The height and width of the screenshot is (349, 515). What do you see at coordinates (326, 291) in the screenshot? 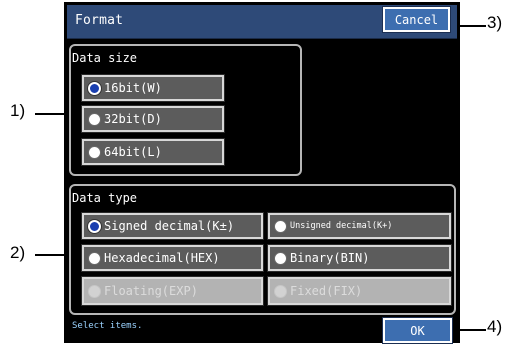
I see `option-label: Fixed(FIX)` at bounding box center [326, 291].